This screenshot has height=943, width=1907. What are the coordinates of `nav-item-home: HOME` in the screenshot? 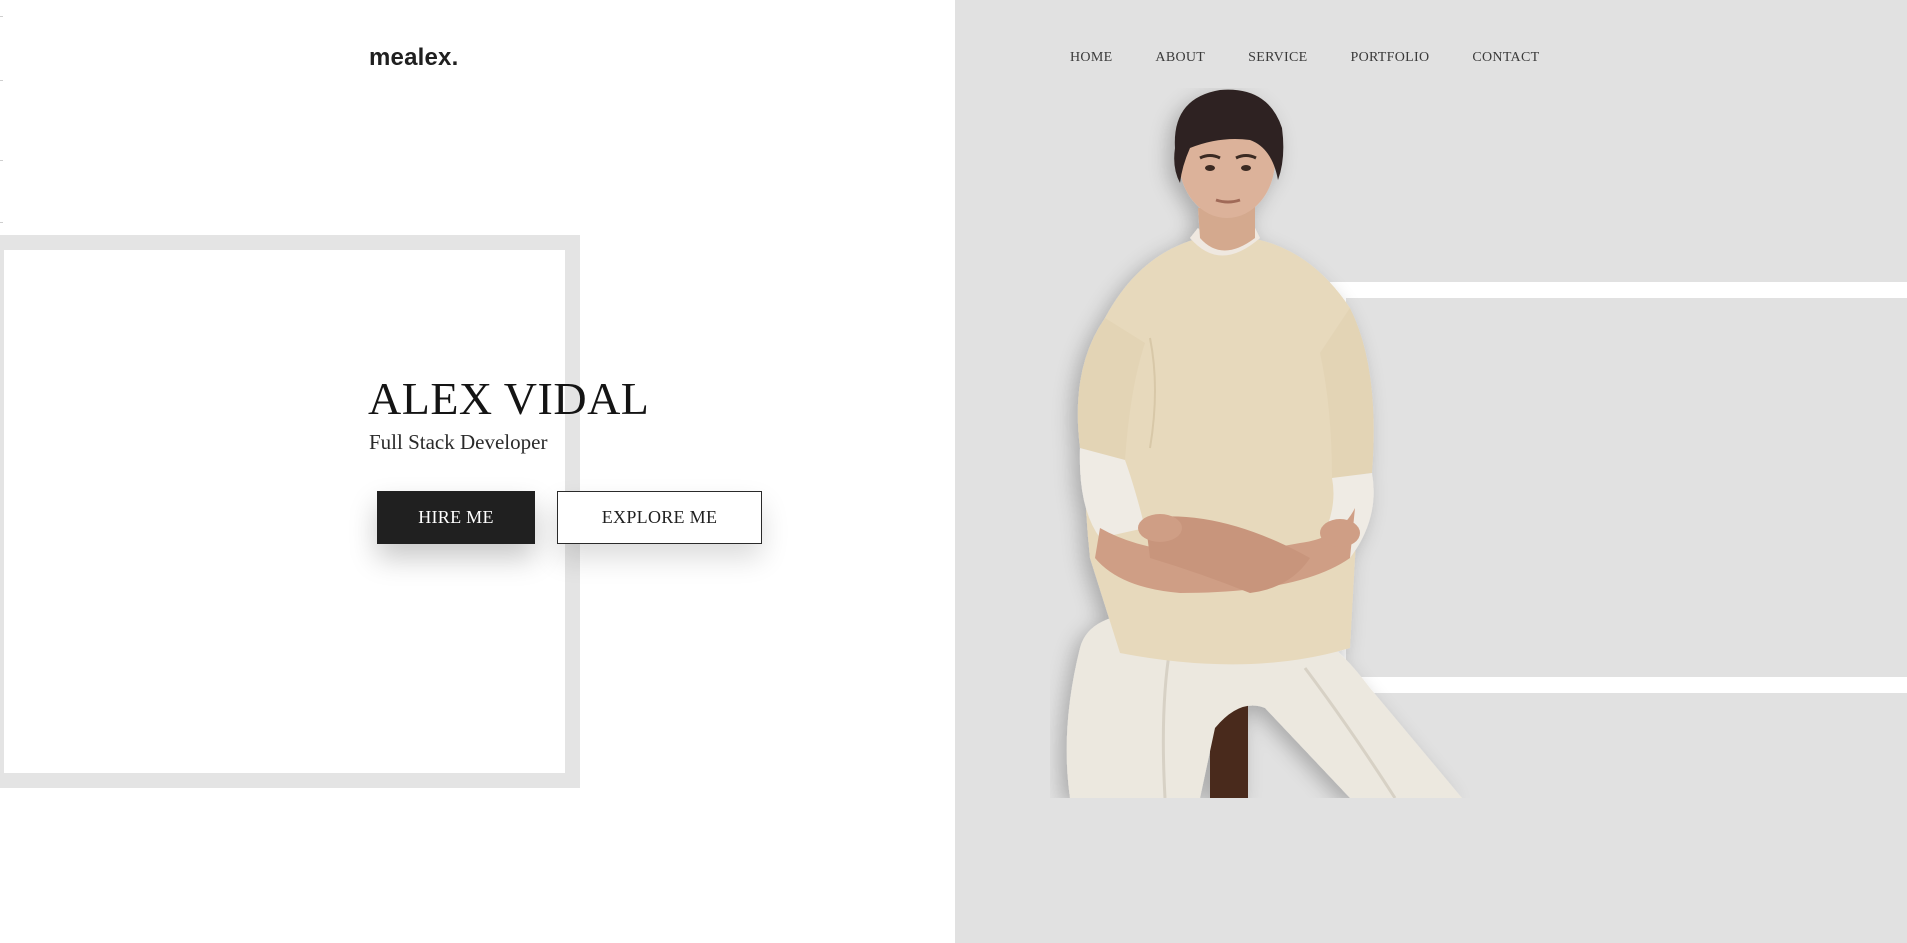 It's located at (1091, 58).